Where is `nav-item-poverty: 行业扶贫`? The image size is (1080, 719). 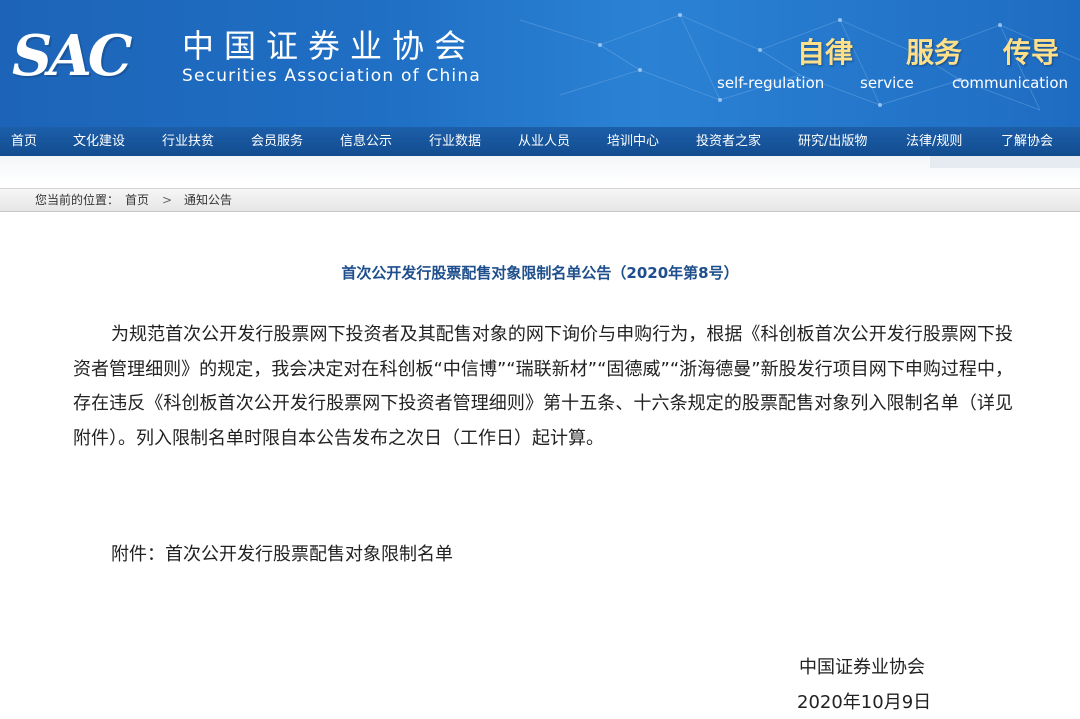
nav-item-poverty: 行业扶贫 is located at coordinates (188, 141).